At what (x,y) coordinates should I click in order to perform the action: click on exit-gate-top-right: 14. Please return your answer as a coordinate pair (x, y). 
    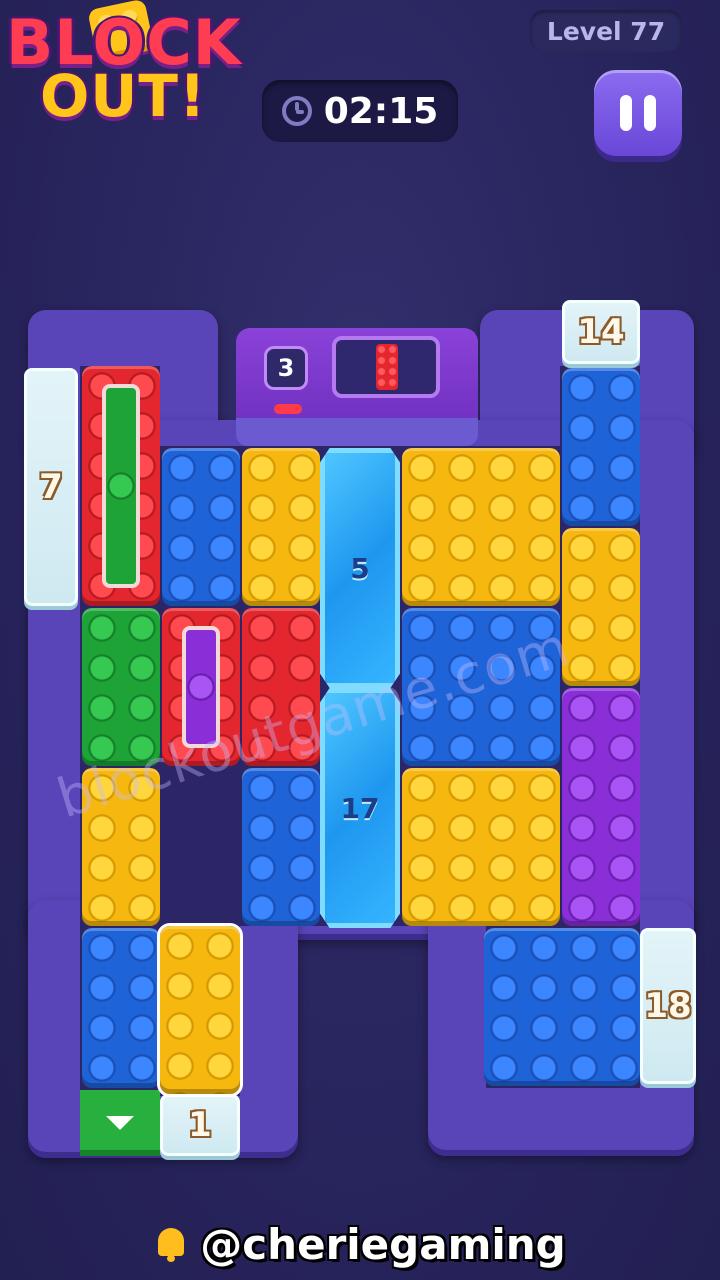
    Looking at the image, I should click on (601, 332).